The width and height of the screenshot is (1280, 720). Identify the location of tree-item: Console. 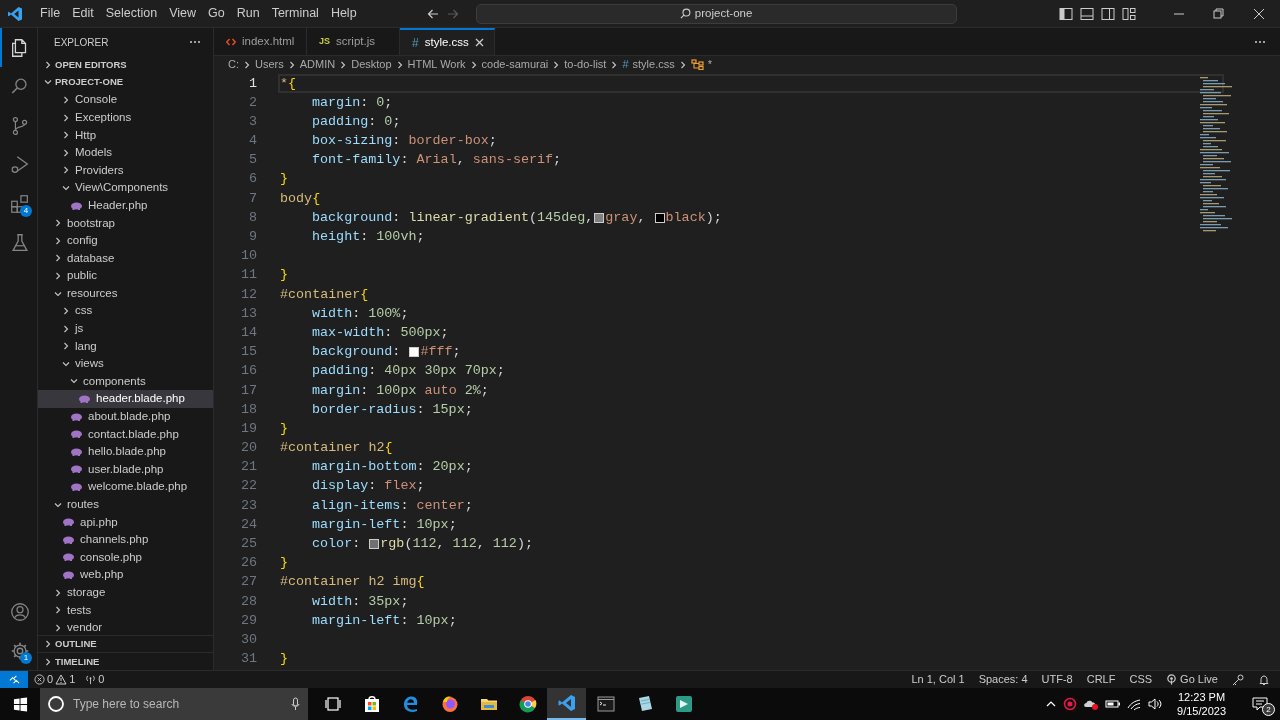
(125, 100).